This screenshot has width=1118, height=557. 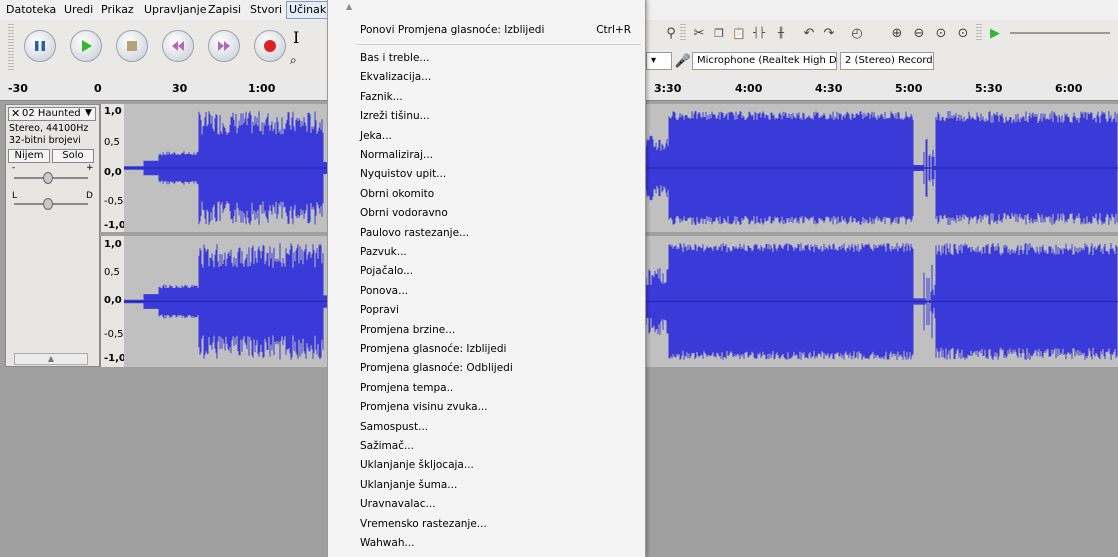 I want to click on edit-toolbar-grip, so click(x=683, y=33).